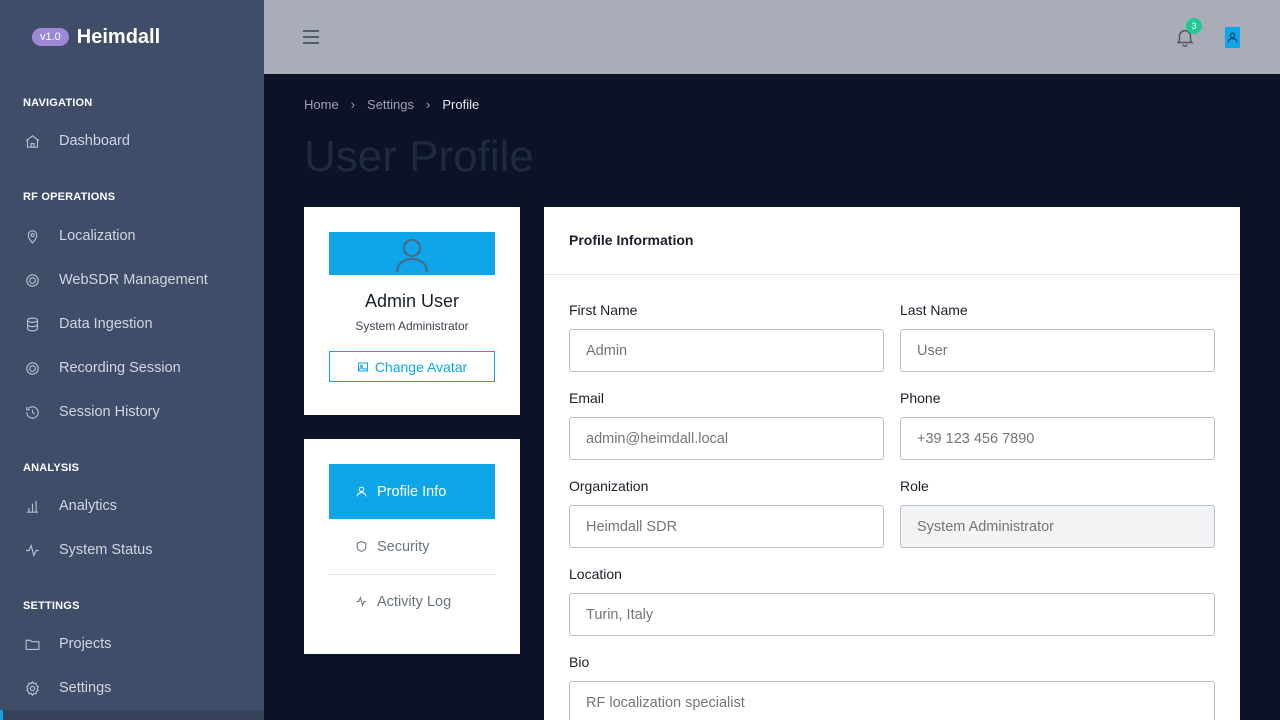  Describe the element at coordinates (132, 715) in the screenshot. I see `sidebar-item-partial` at that location.